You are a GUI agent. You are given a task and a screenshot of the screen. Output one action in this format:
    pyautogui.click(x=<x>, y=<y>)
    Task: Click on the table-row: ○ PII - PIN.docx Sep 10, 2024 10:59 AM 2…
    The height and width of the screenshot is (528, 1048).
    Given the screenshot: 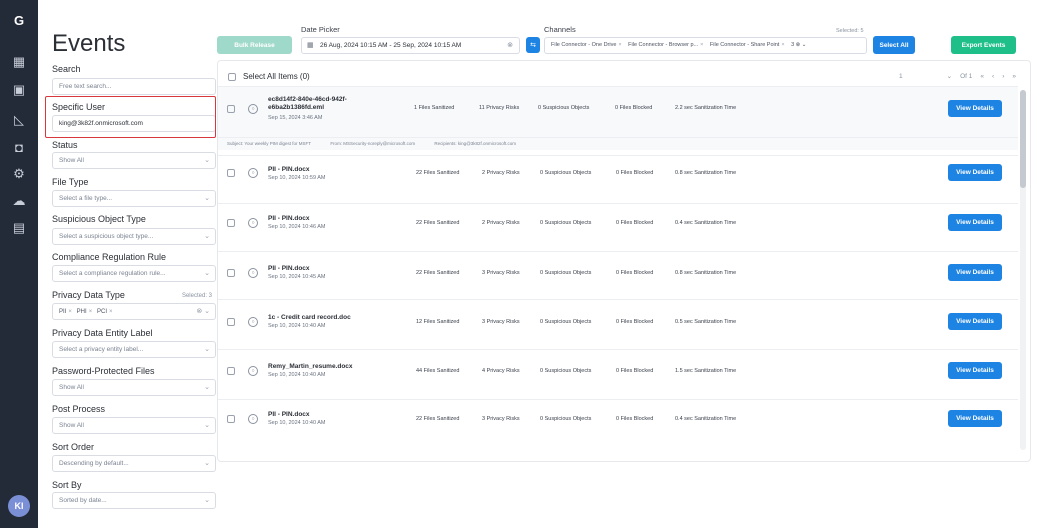 What is the action you would take?
    pyautogui.click(x=618, y=177)
    